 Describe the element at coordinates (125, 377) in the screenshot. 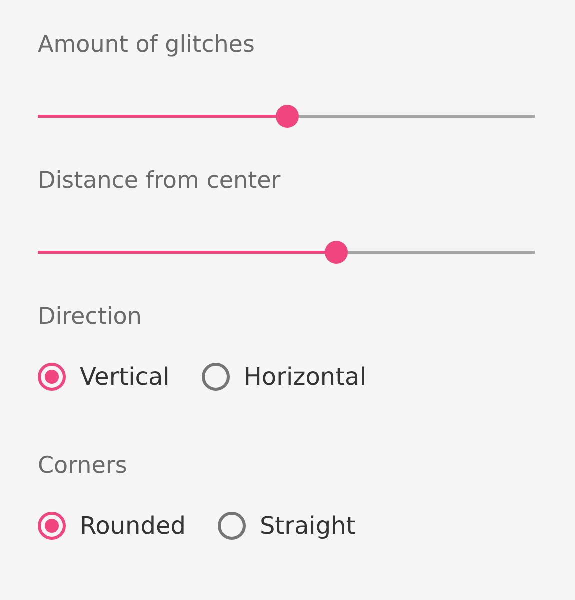

I see `radio-label: Vertical` at that location.